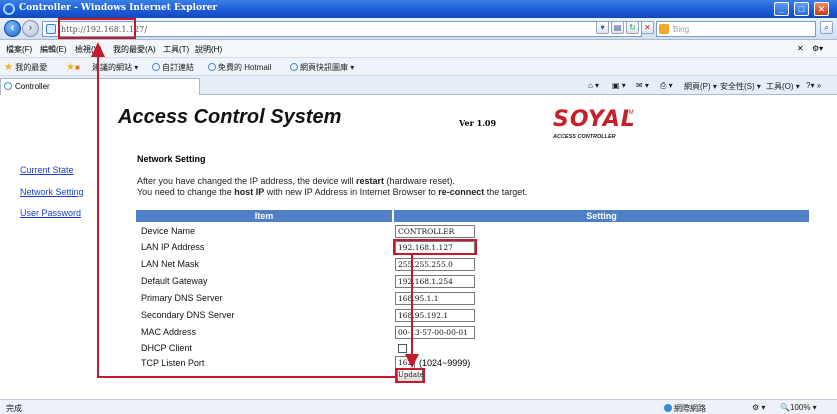 The image size is (837, 414). Describe the element at coordinates (173, 67) in the screenshot. I see `fav-custom-links: 自訂連結` at that location.